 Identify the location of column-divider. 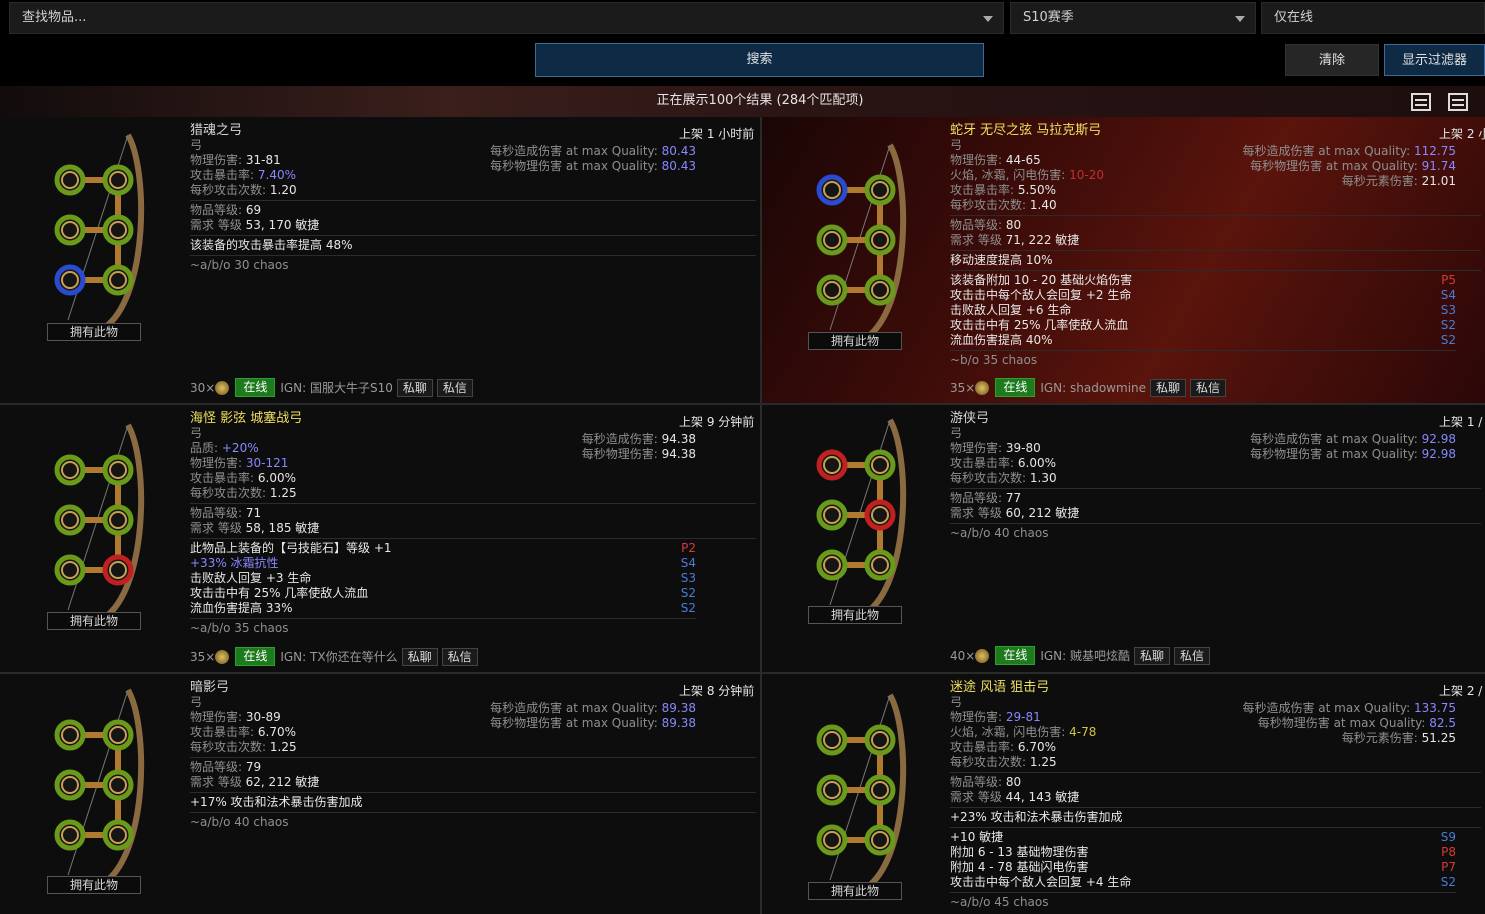
(761, 515).